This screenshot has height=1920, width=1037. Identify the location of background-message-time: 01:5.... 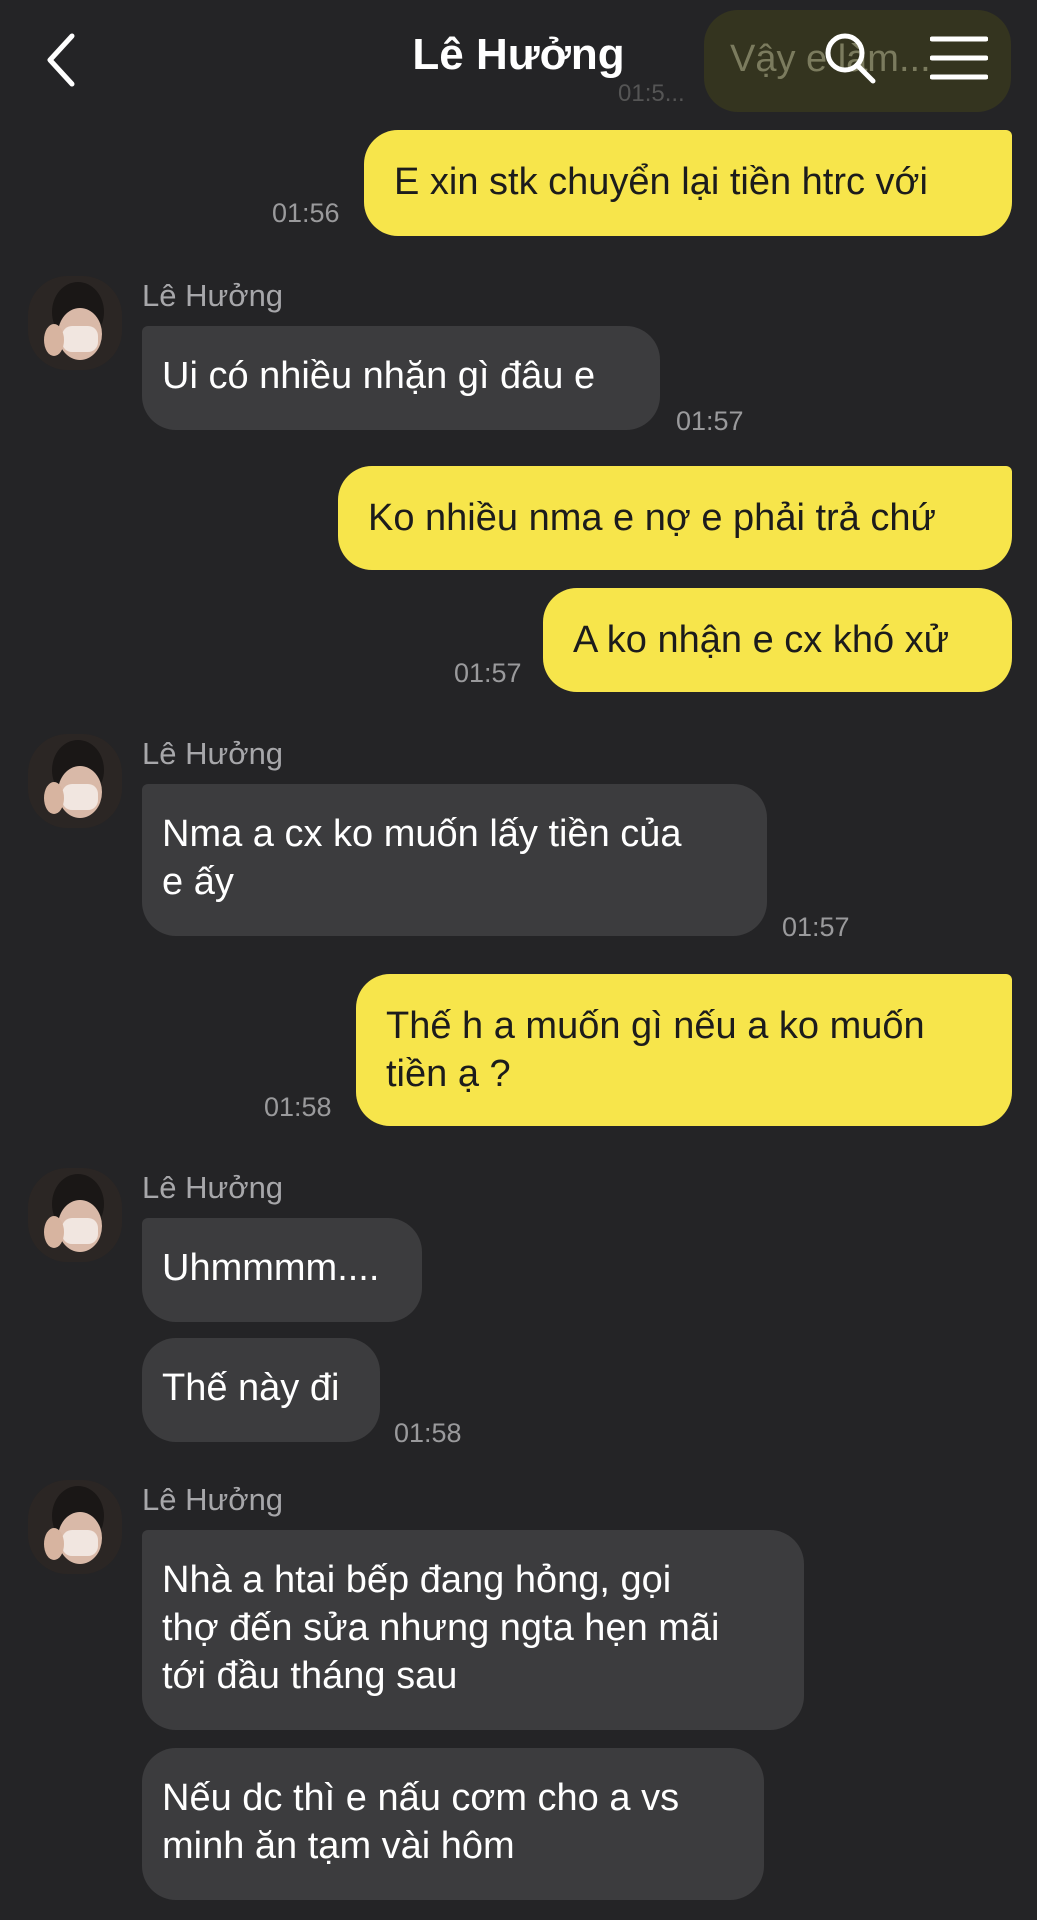
(651, 93).